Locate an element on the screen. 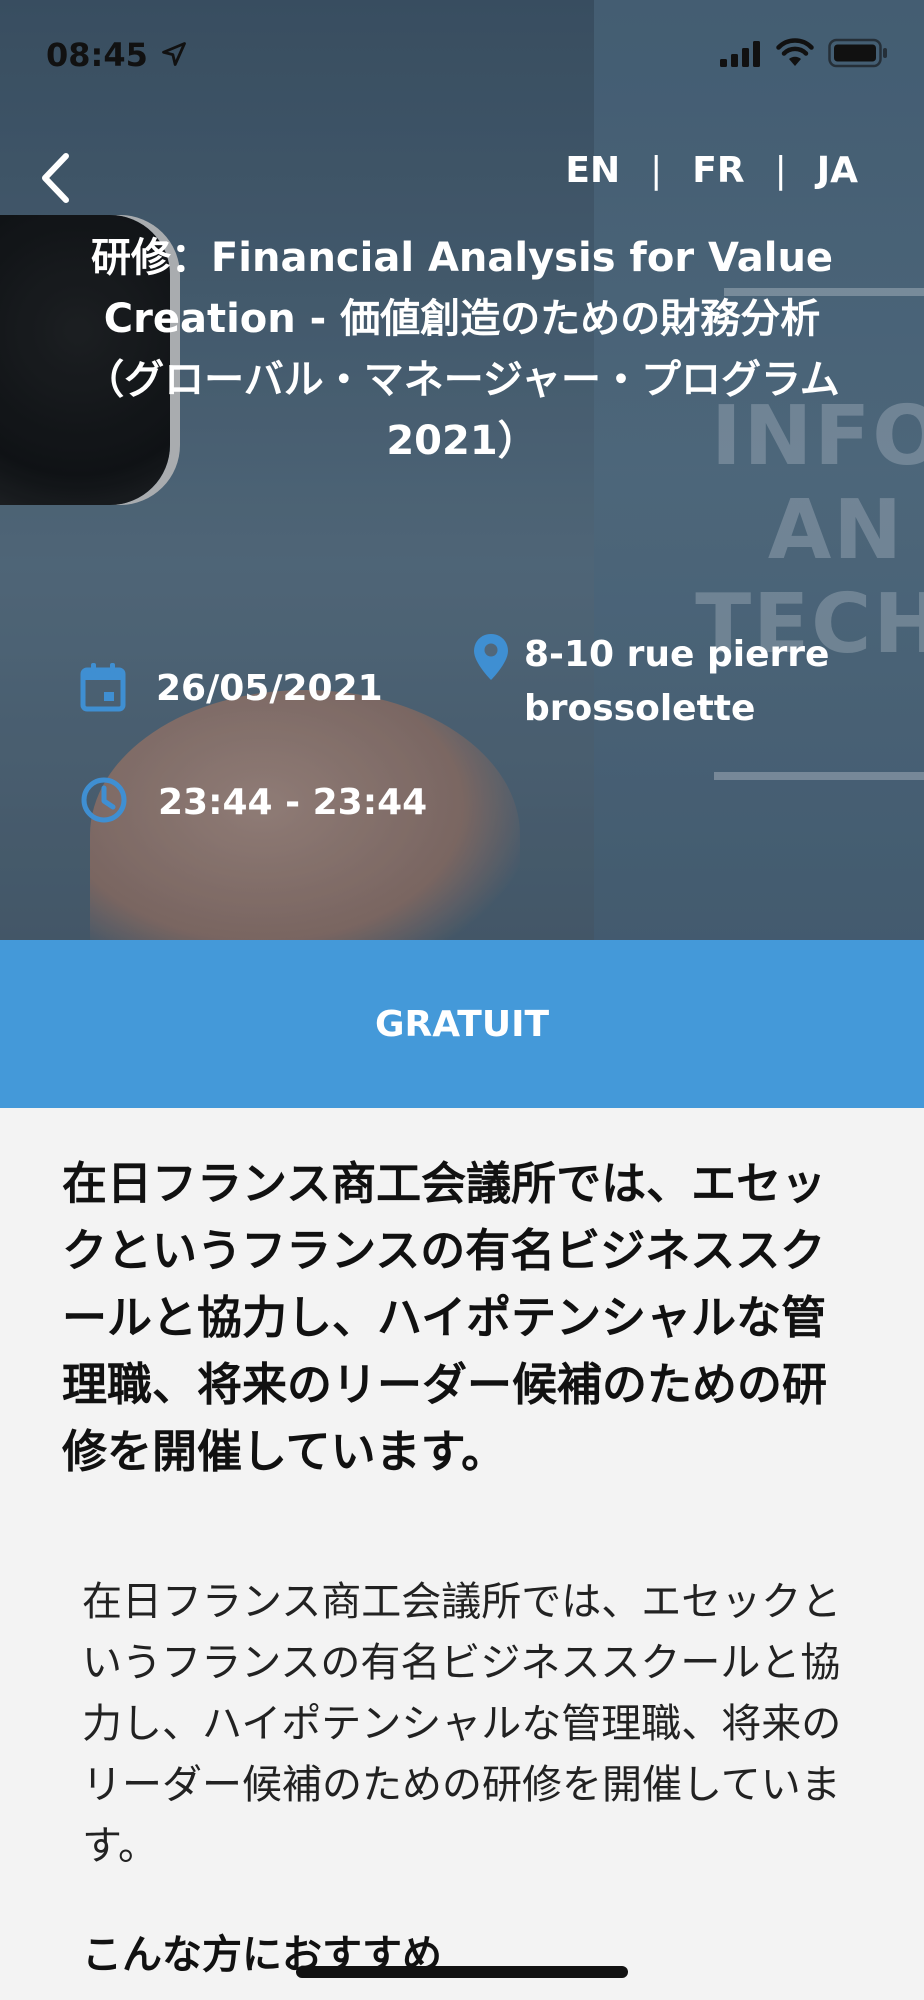 Image resolution: width=924 pixels, height=2000 pixels. event-time: 23:44 - 23:44 is located at coordinates (293, 802).